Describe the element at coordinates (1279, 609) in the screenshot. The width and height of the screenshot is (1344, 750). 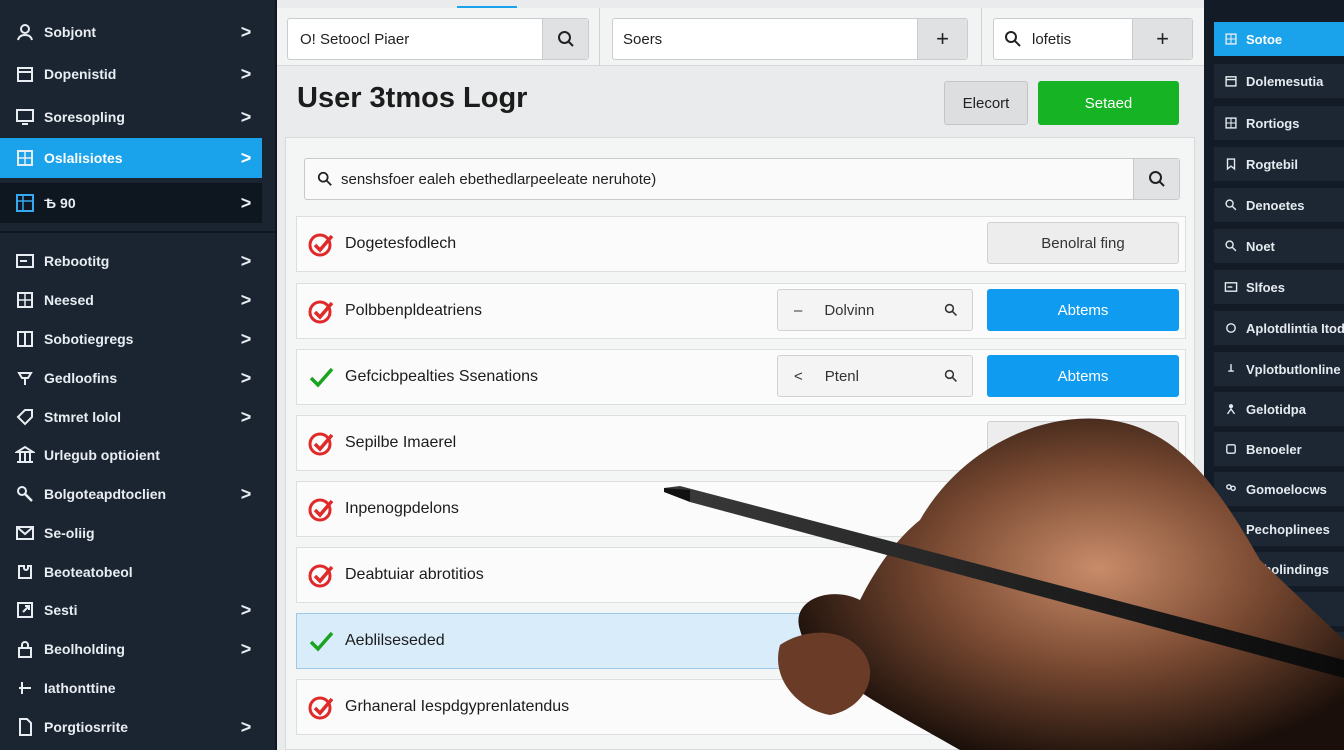
I see `right-panel-item: Beddscies` at that location.